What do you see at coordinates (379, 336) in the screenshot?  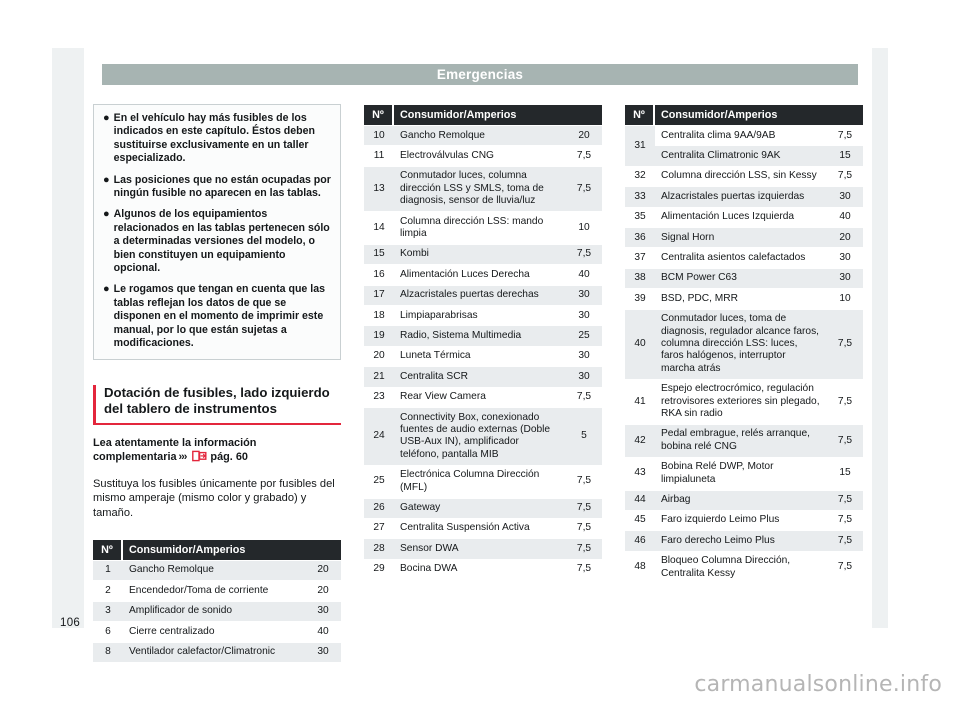 I see `cell-number: 19` at bounding box center [379, 336].